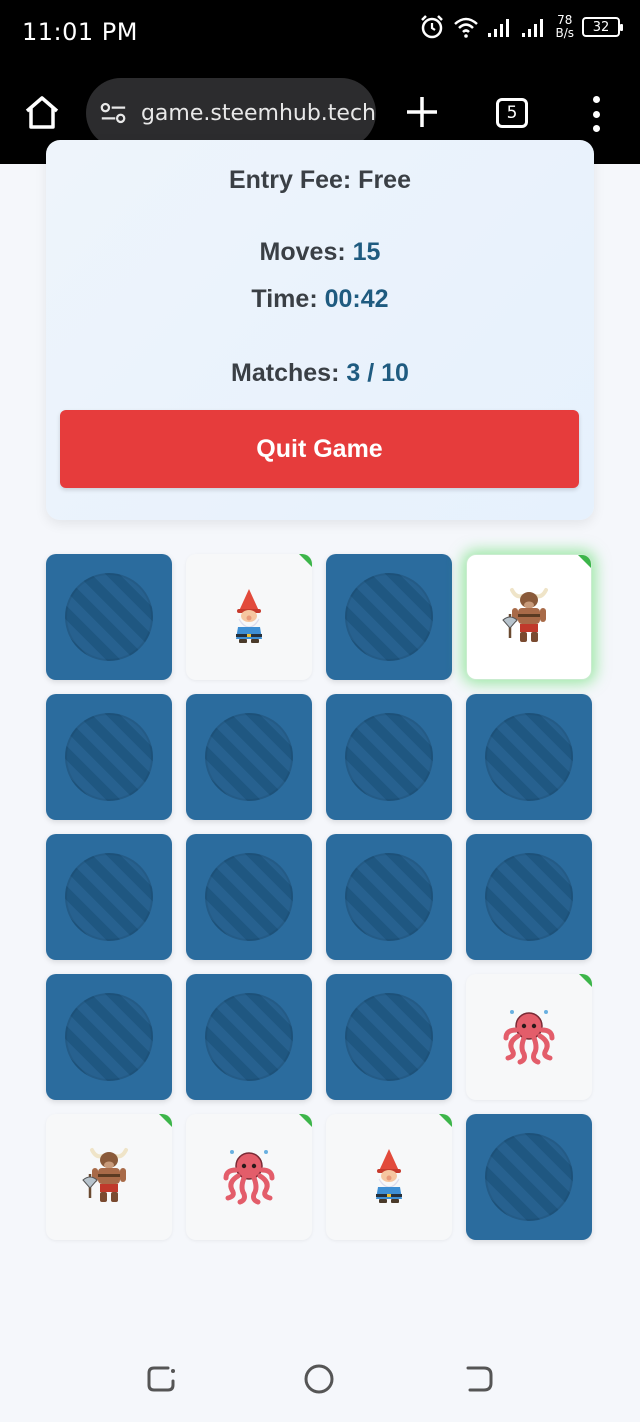 This screenshot has width=640, height=1422. What do you see at coordinates (161, 1379) in the screenshot?
I see `recent-apps-icon` at bounding box center [161, 1379].